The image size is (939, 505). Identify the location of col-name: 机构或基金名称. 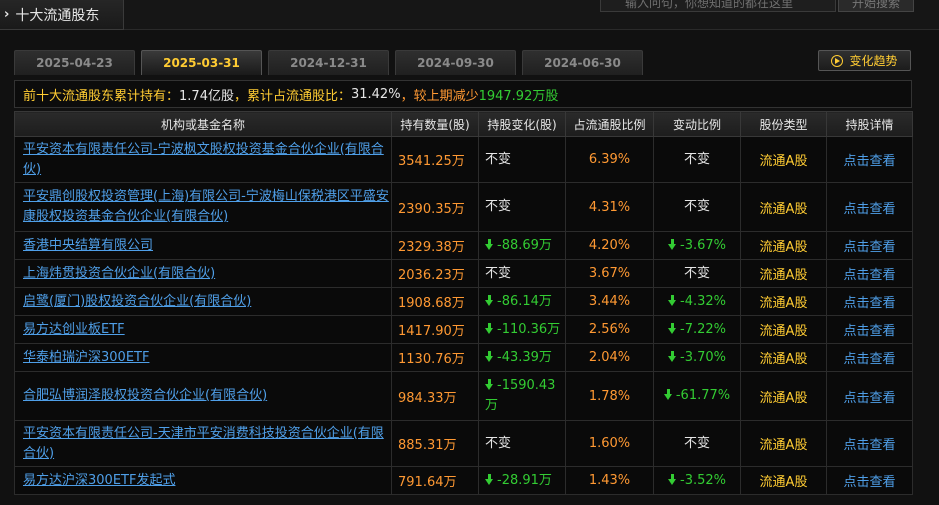
(203, 124).